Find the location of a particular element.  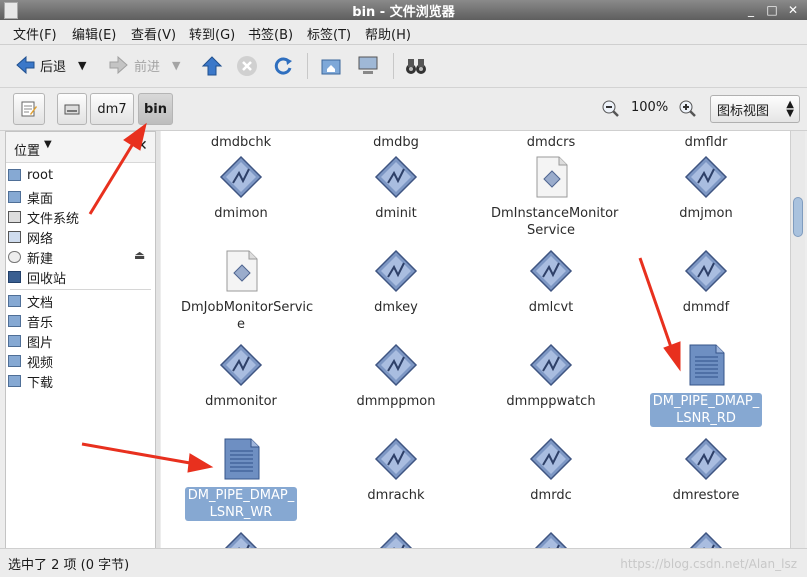

sidebar-item-pictures: 图片 is located at coordinates (30, 341).